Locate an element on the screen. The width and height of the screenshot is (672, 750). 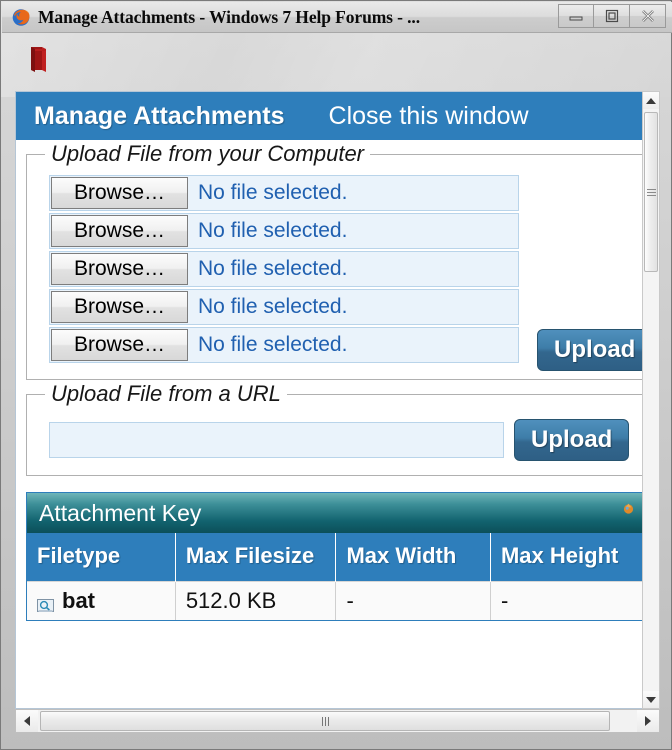
cell-filetype: bat is located at coordinates (101, 600).